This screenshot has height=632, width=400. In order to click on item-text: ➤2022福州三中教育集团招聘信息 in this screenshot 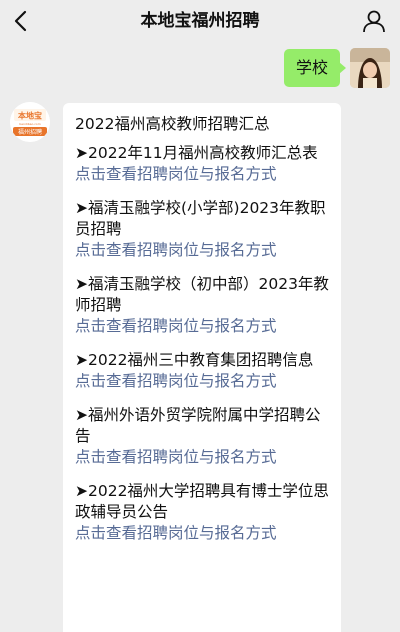, I will do `click(194, 360)`.